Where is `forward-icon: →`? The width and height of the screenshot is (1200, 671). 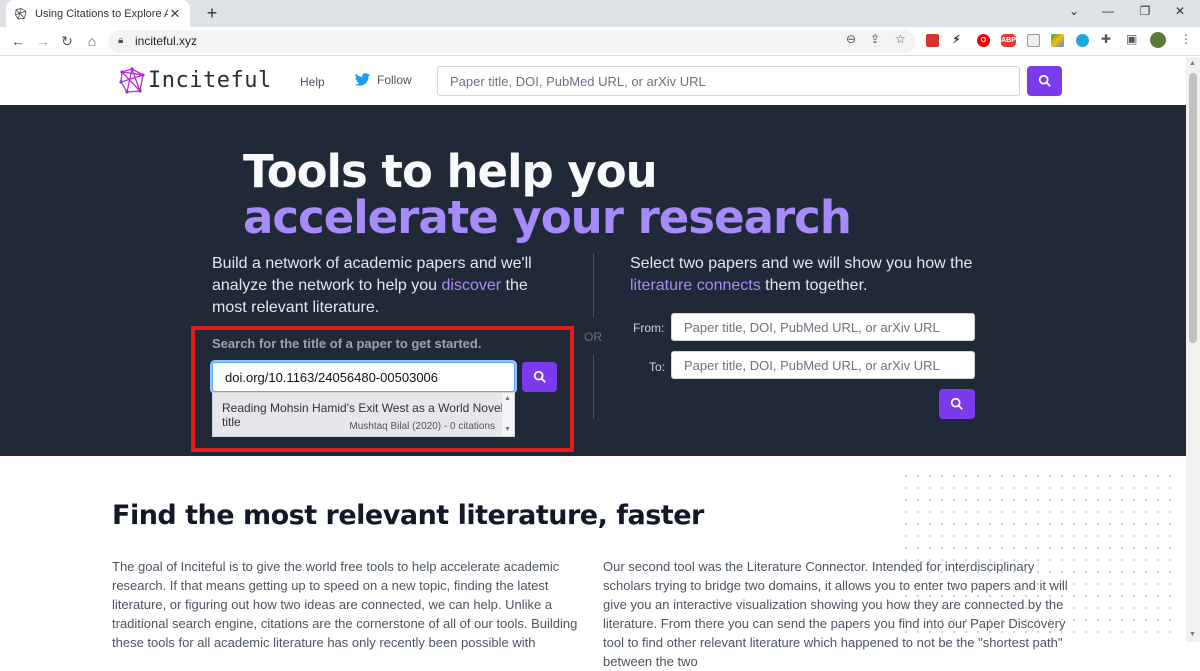
forward-icon: → is located at coordinates (43, 41).